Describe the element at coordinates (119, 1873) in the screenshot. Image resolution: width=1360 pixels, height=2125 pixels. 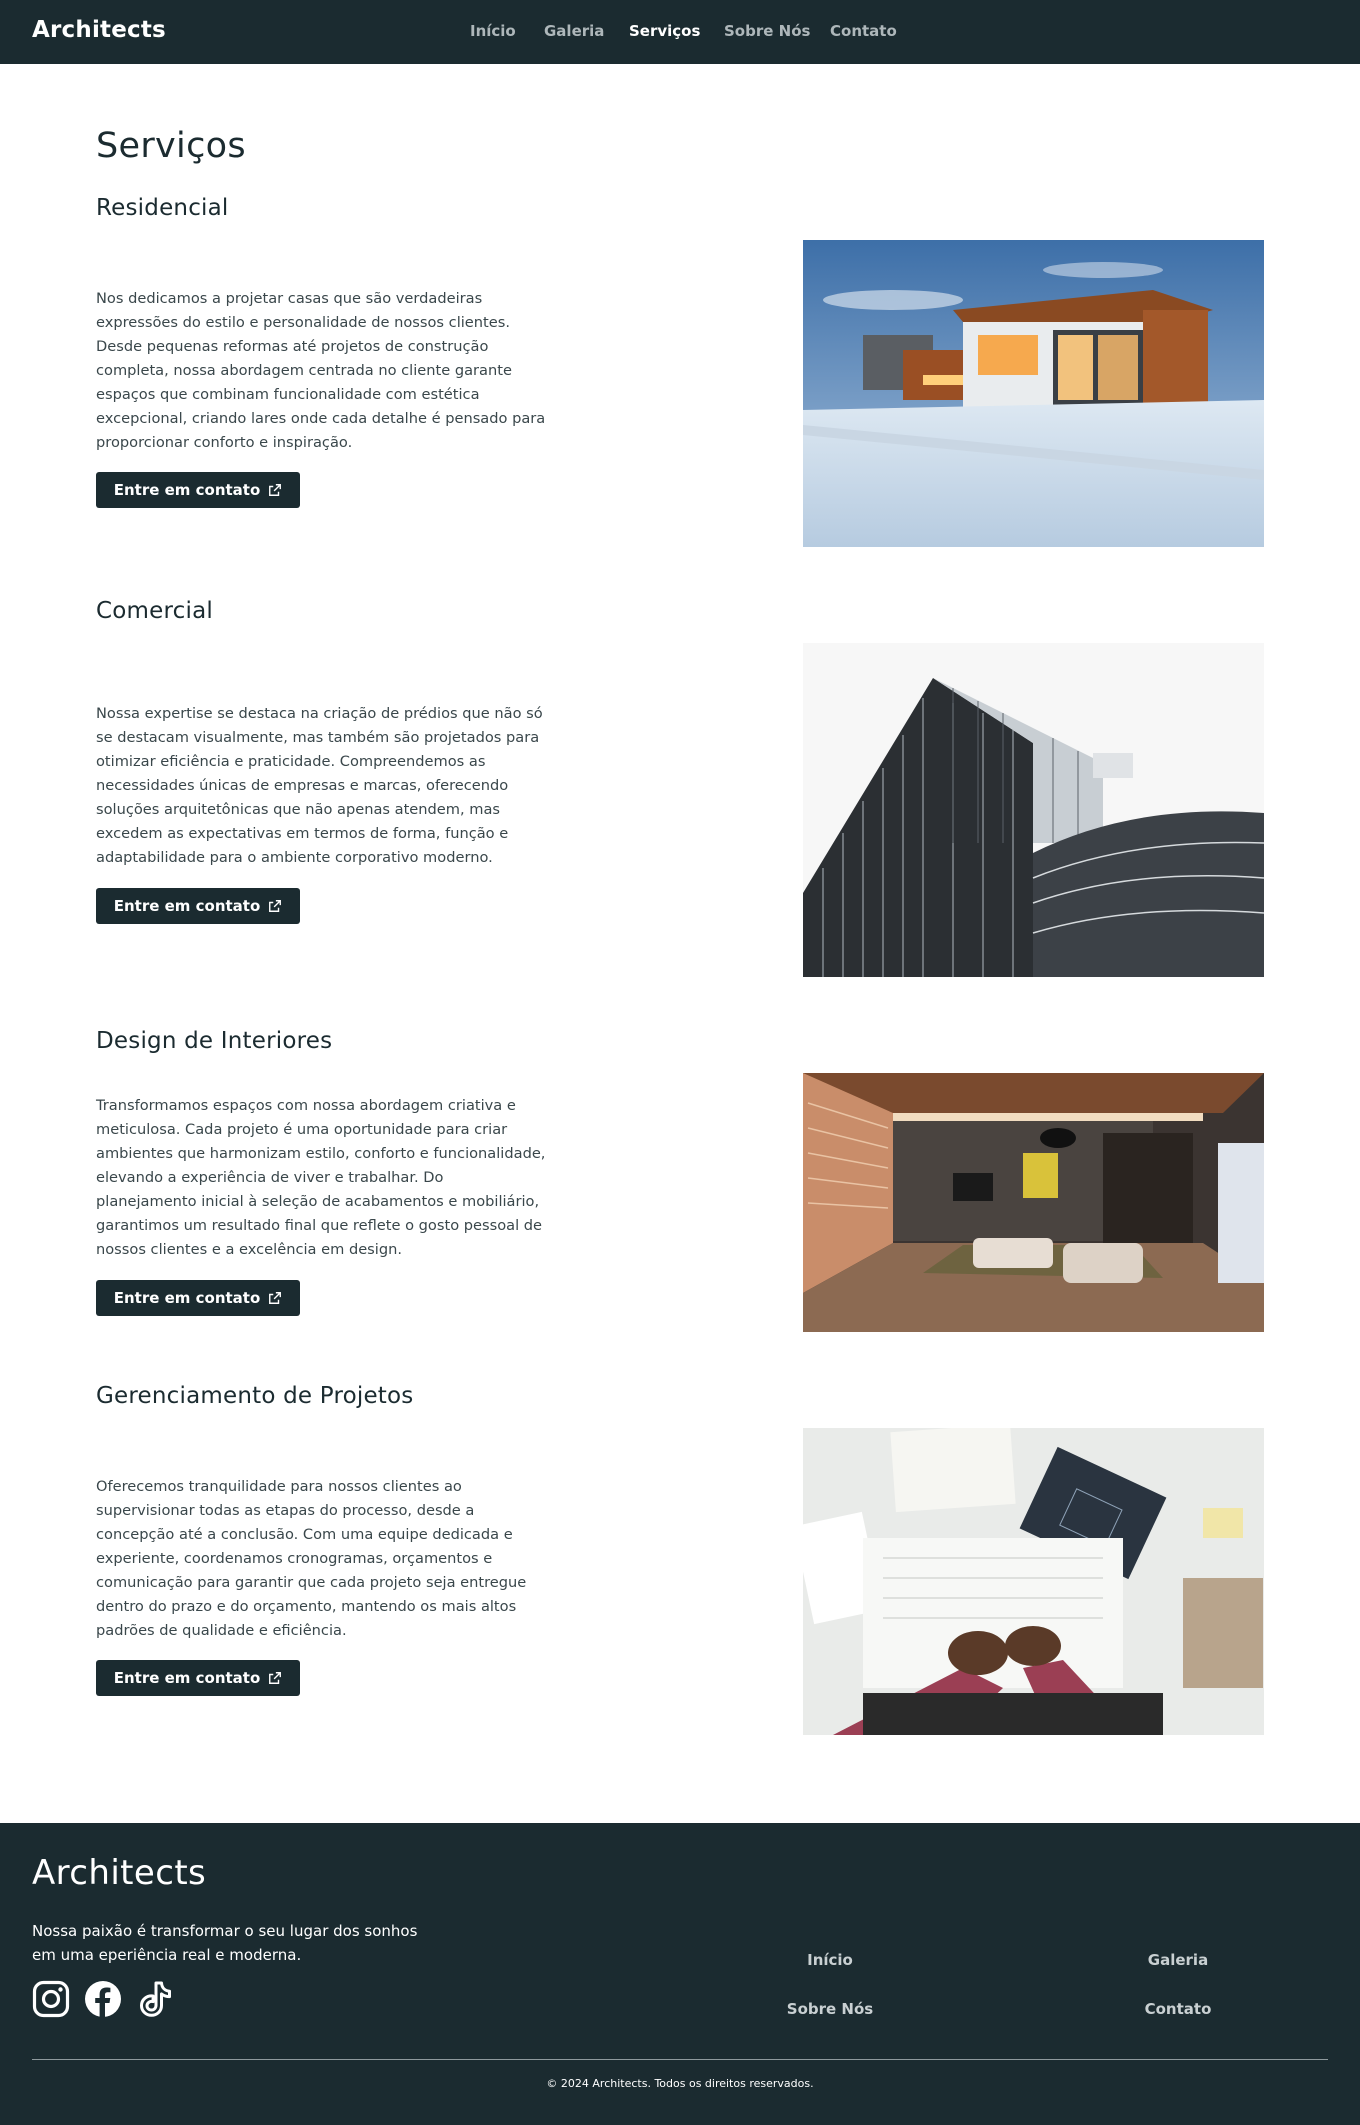
I see `footer-brand: Architects` at that location.